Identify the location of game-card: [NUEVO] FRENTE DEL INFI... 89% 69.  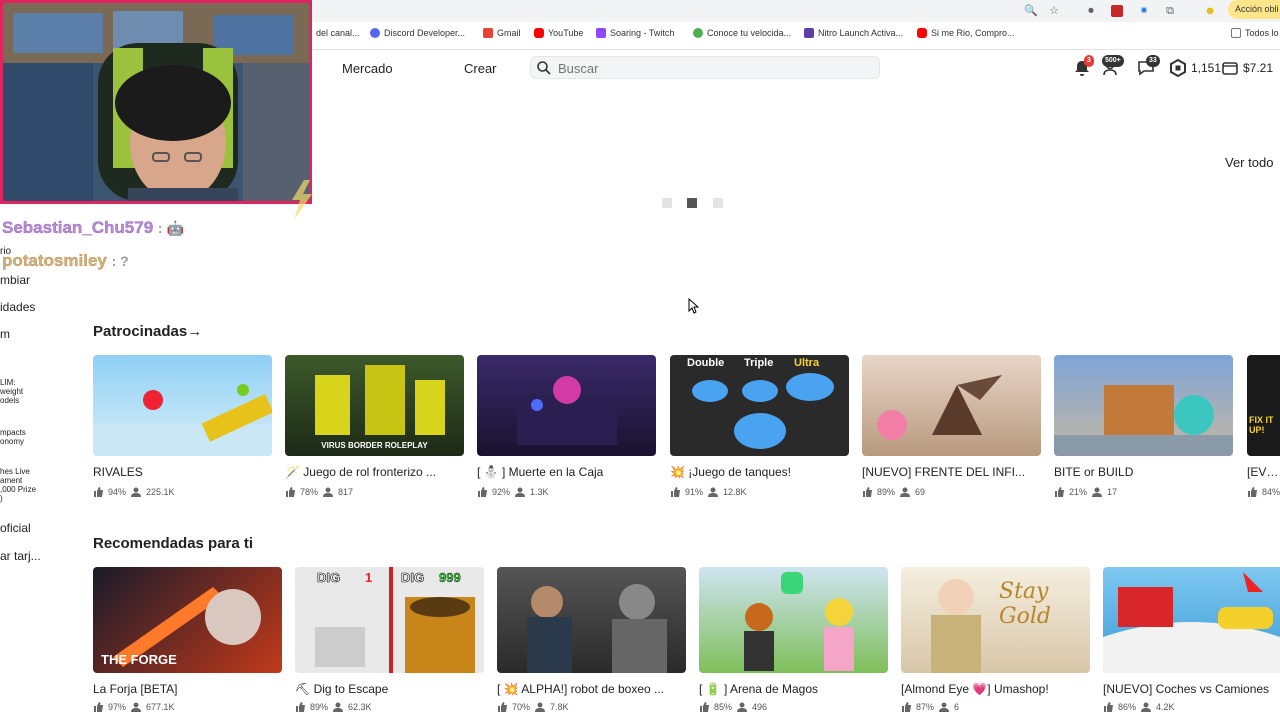
(951, 426).